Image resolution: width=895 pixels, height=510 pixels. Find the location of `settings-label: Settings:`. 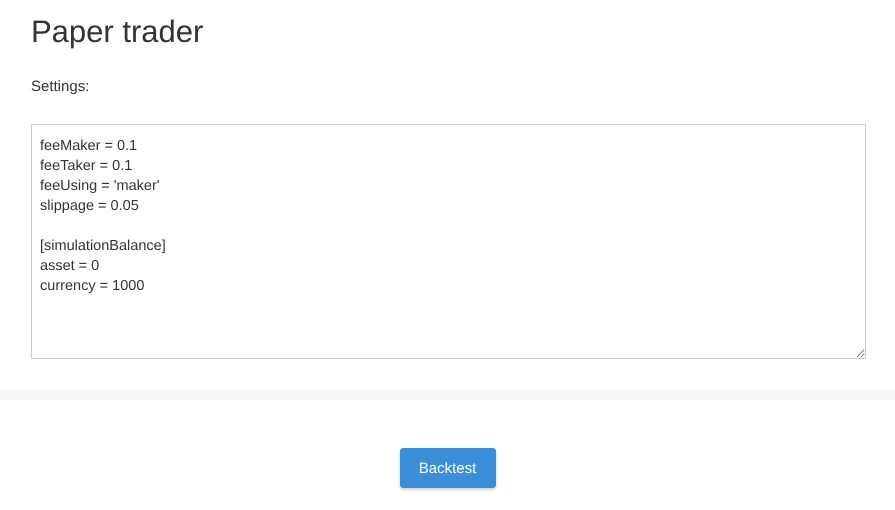

settings-label: Settings: is located at coordinates (60, 87).